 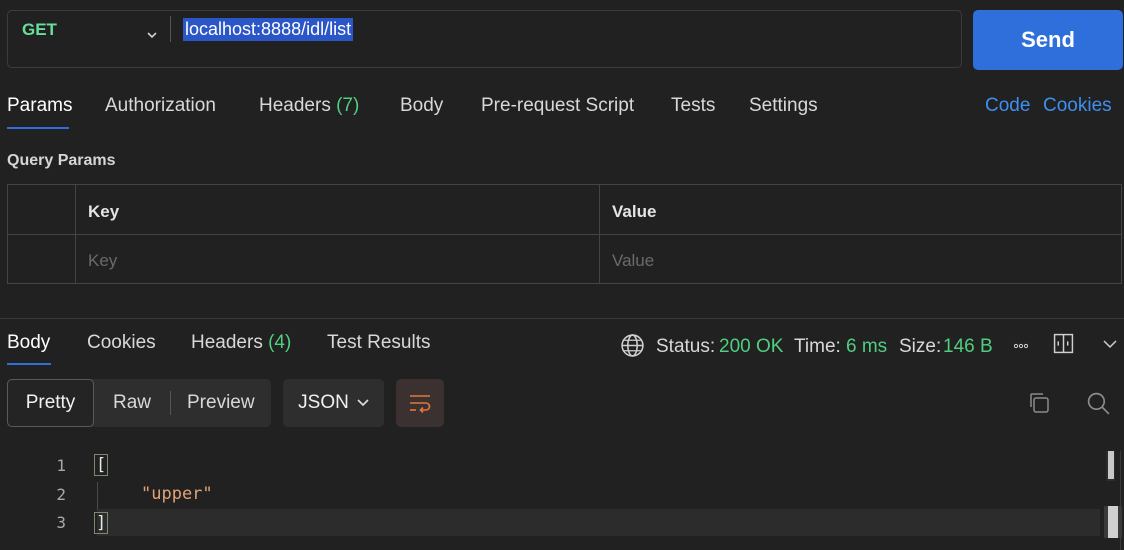 What do you see at coordinates (39, 106) in the screenshot?
I see `tab-params: Params` at bounding box center [39, 106].